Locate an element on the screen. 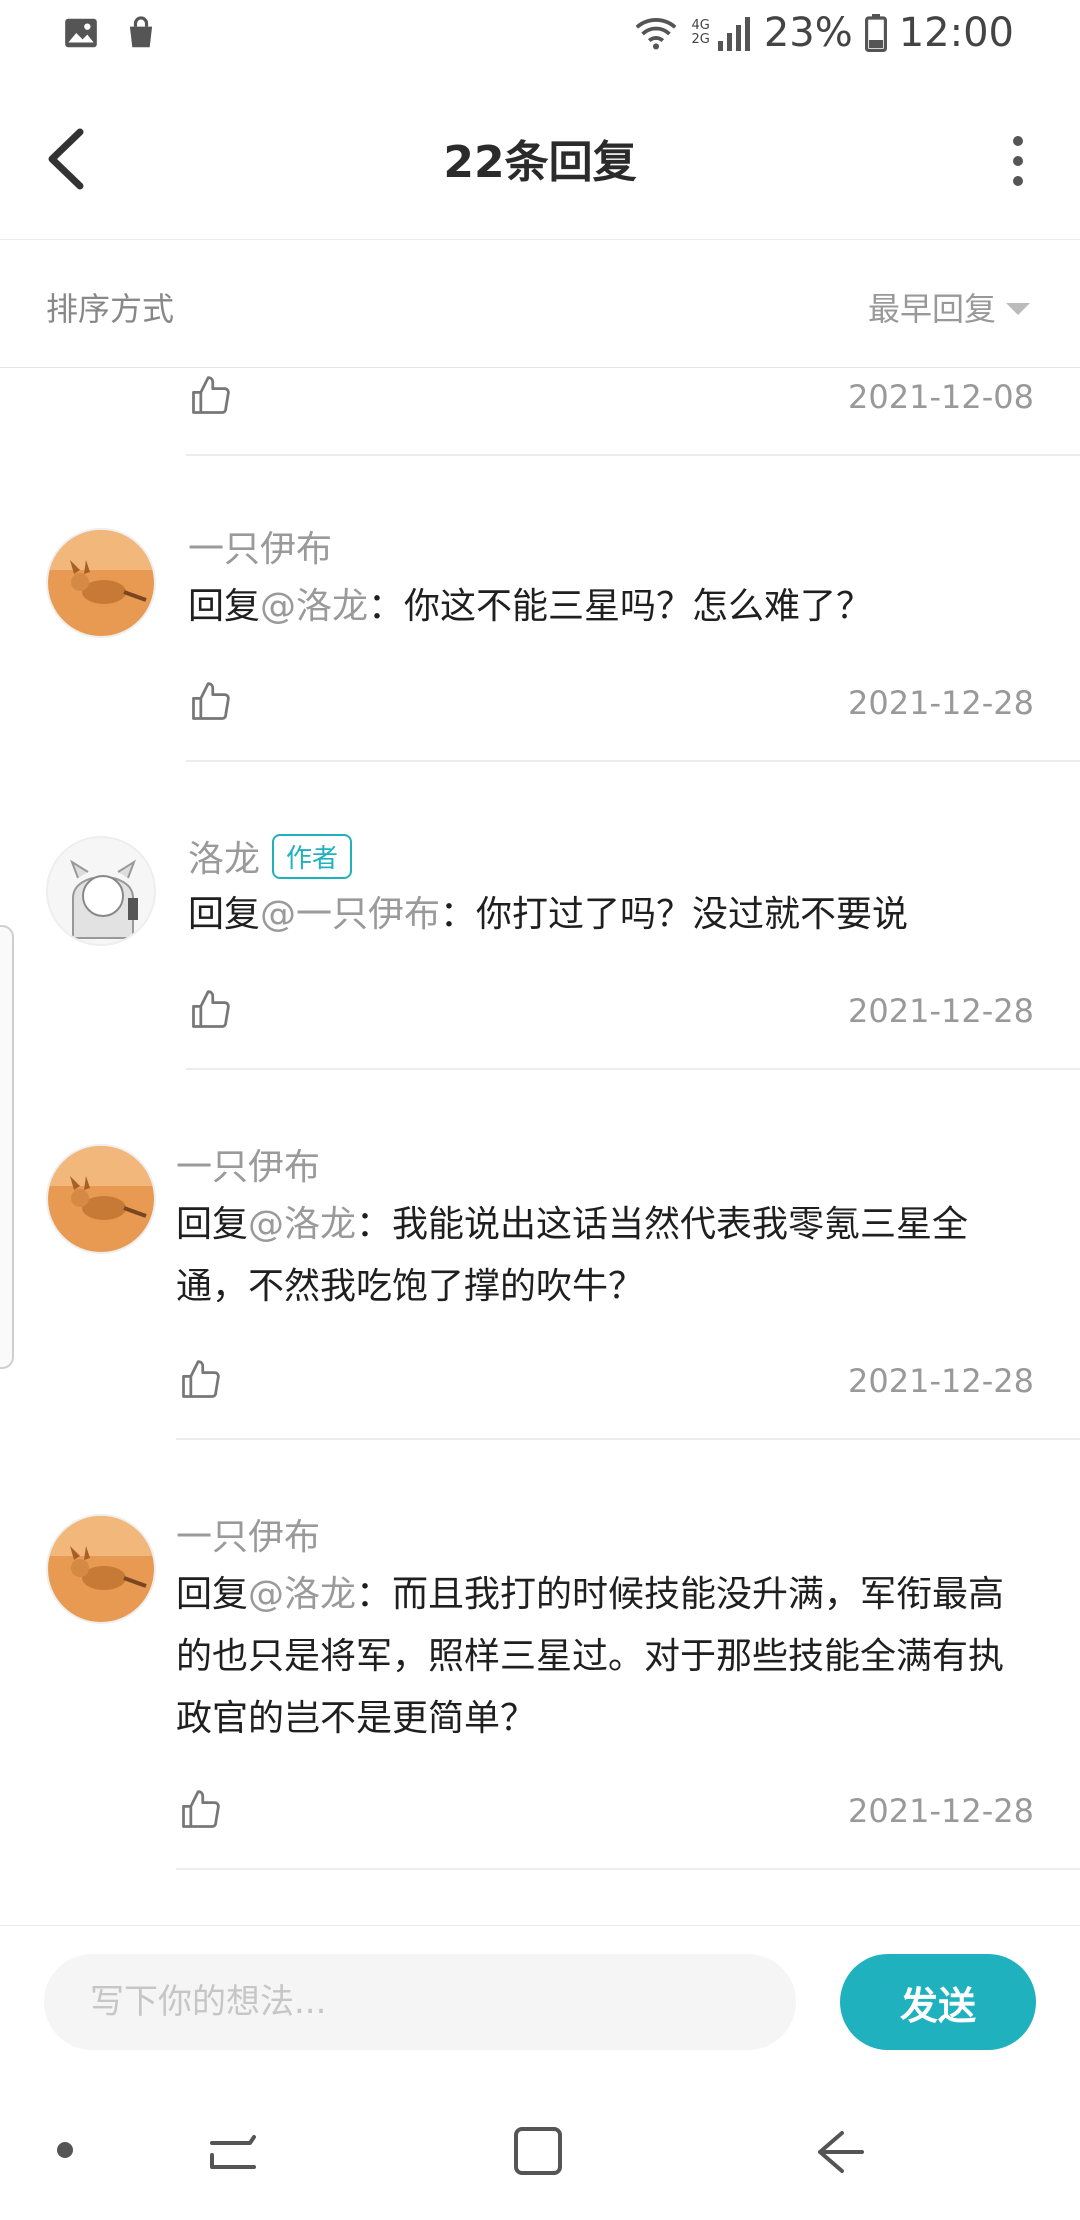 Image resolution: width=1080 pixels, height=2220 pixels. author-name-row: 洛龙 作者 is located at coordinates (270, 856).